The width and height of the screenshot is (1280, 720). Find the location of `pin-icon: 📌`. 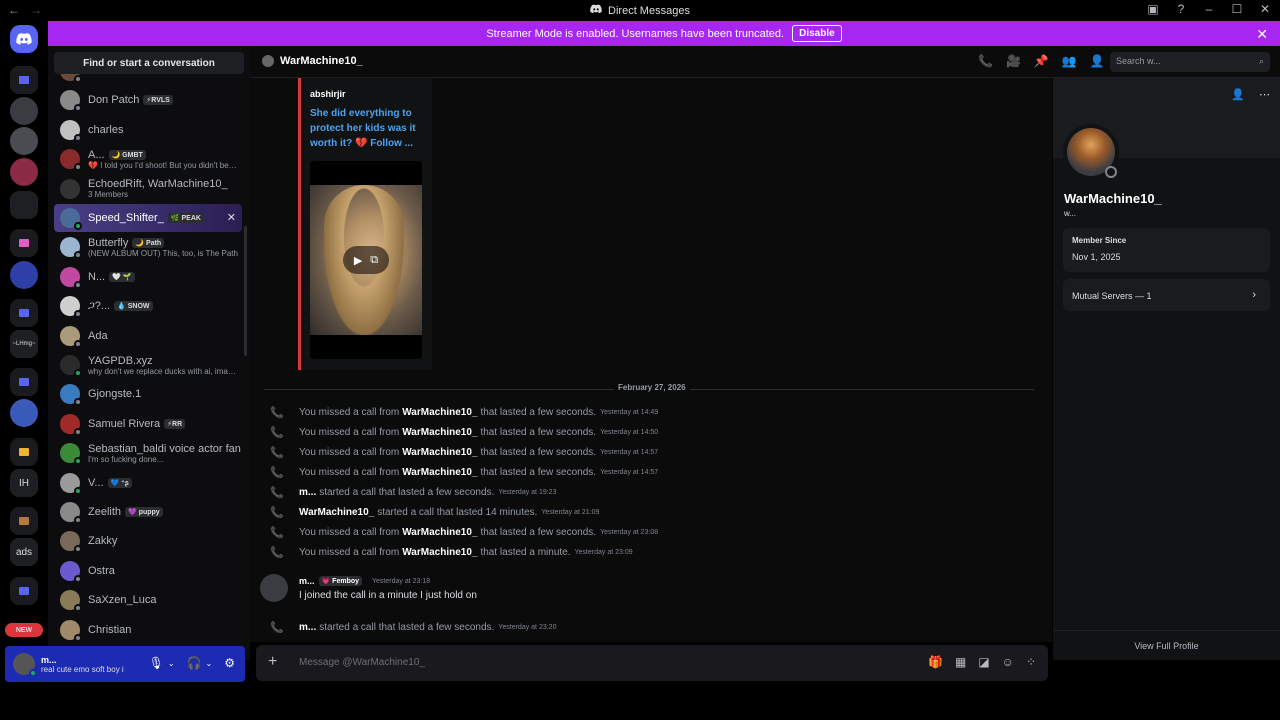

pin-icon: 📌 is located at coordinates (1041, 61).